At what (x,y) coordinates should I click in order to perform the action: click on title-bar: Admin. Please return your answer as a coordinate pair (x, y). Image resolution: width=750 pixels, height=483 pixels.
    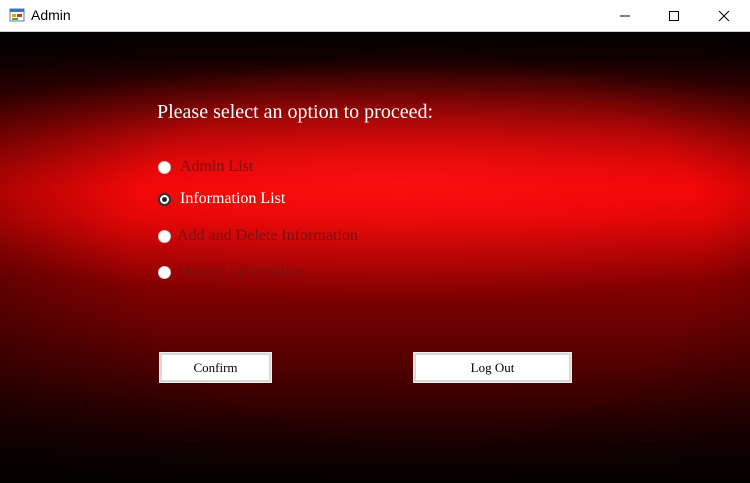
    Looking at the image, I should click on (375, 16).